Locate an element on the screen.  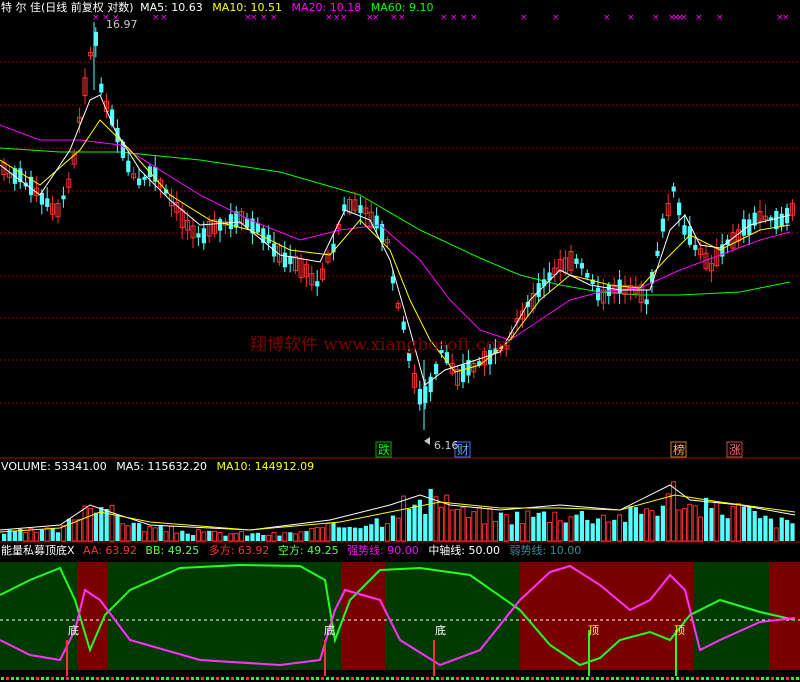
ma5-readout: MA5: 10.63 is located at coordinates (171, 7).